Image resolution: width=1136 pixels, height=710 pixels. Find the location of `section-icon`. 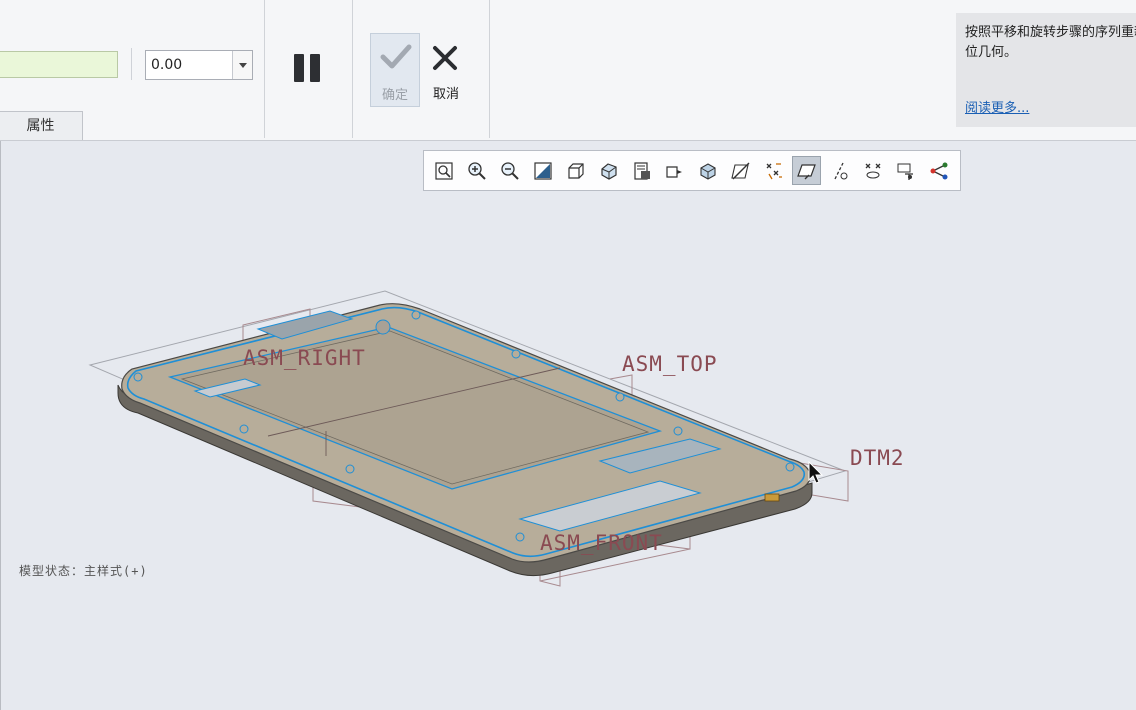

section-icon is located at coordinates (707, 171).